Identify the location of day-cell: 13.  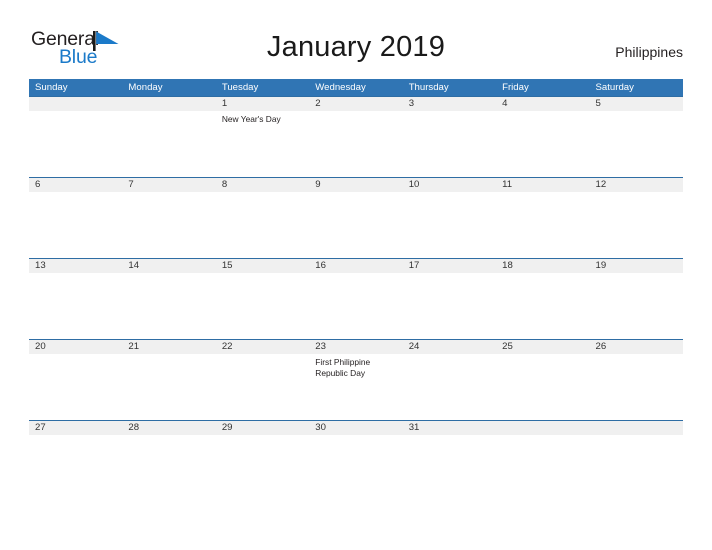
(75, 298).